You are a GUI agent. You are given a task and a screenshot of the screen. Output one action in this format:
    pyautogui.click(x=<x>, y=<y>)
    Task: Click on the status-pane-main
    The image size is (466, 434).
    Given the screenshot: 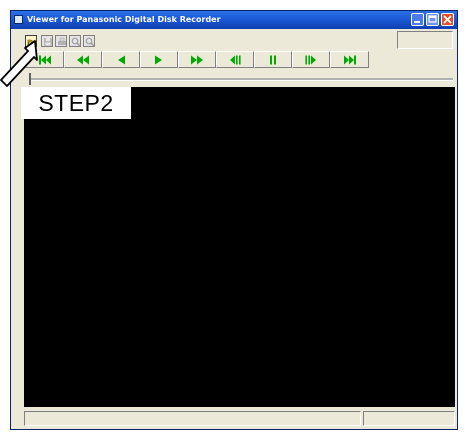 What is the action you would take?
    pyautogui.click(x=192, y=418)
    